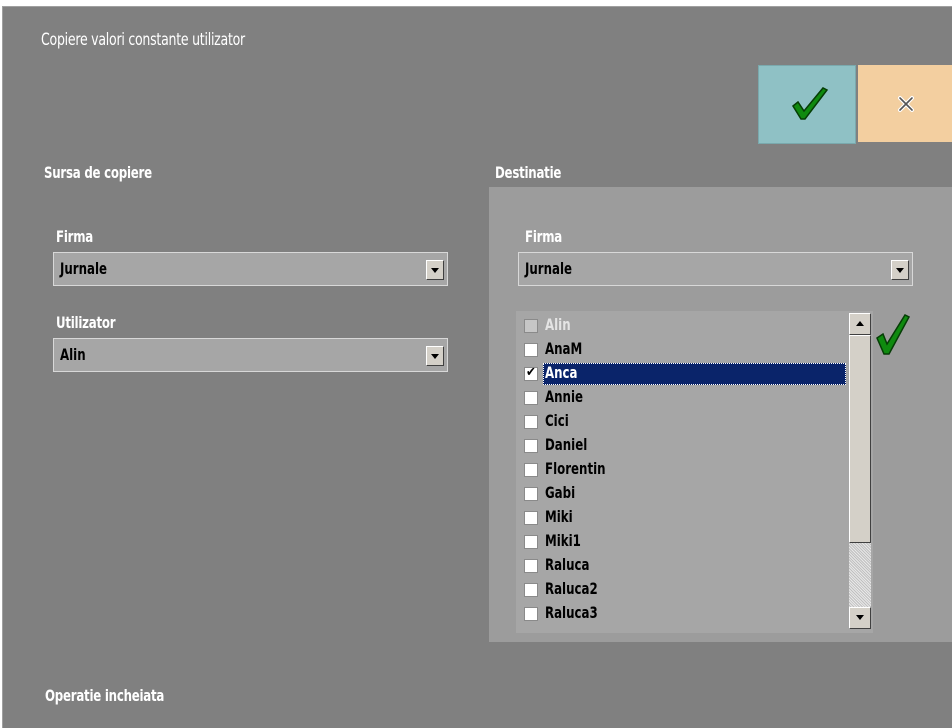  I want to click on list-item: Miki, so click(684, 518).